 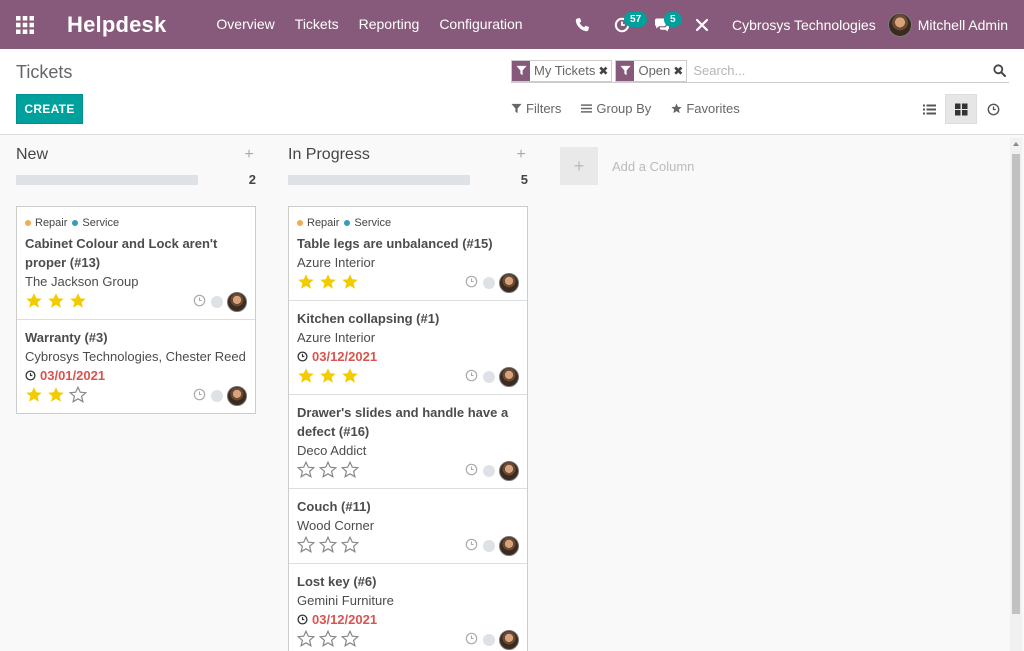 I want to click on deadline-date: 03/01/2021, so click(x=73, y=375).